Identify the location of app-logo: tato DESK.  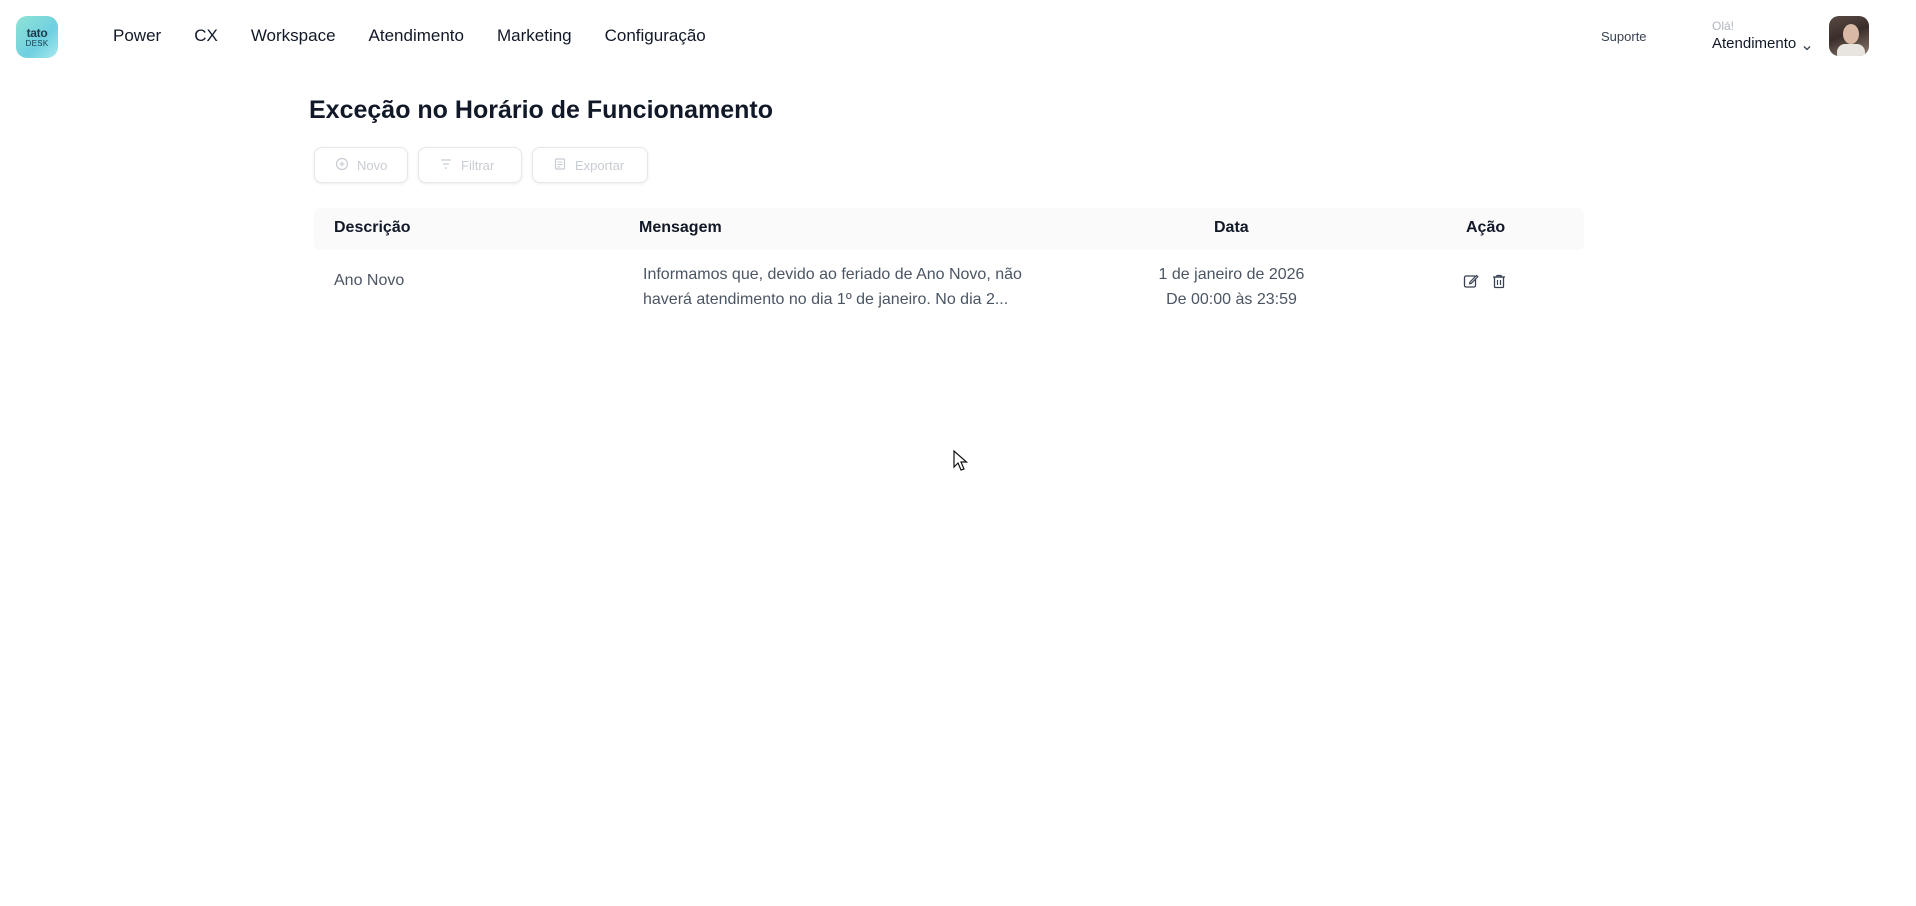
(37, 37).